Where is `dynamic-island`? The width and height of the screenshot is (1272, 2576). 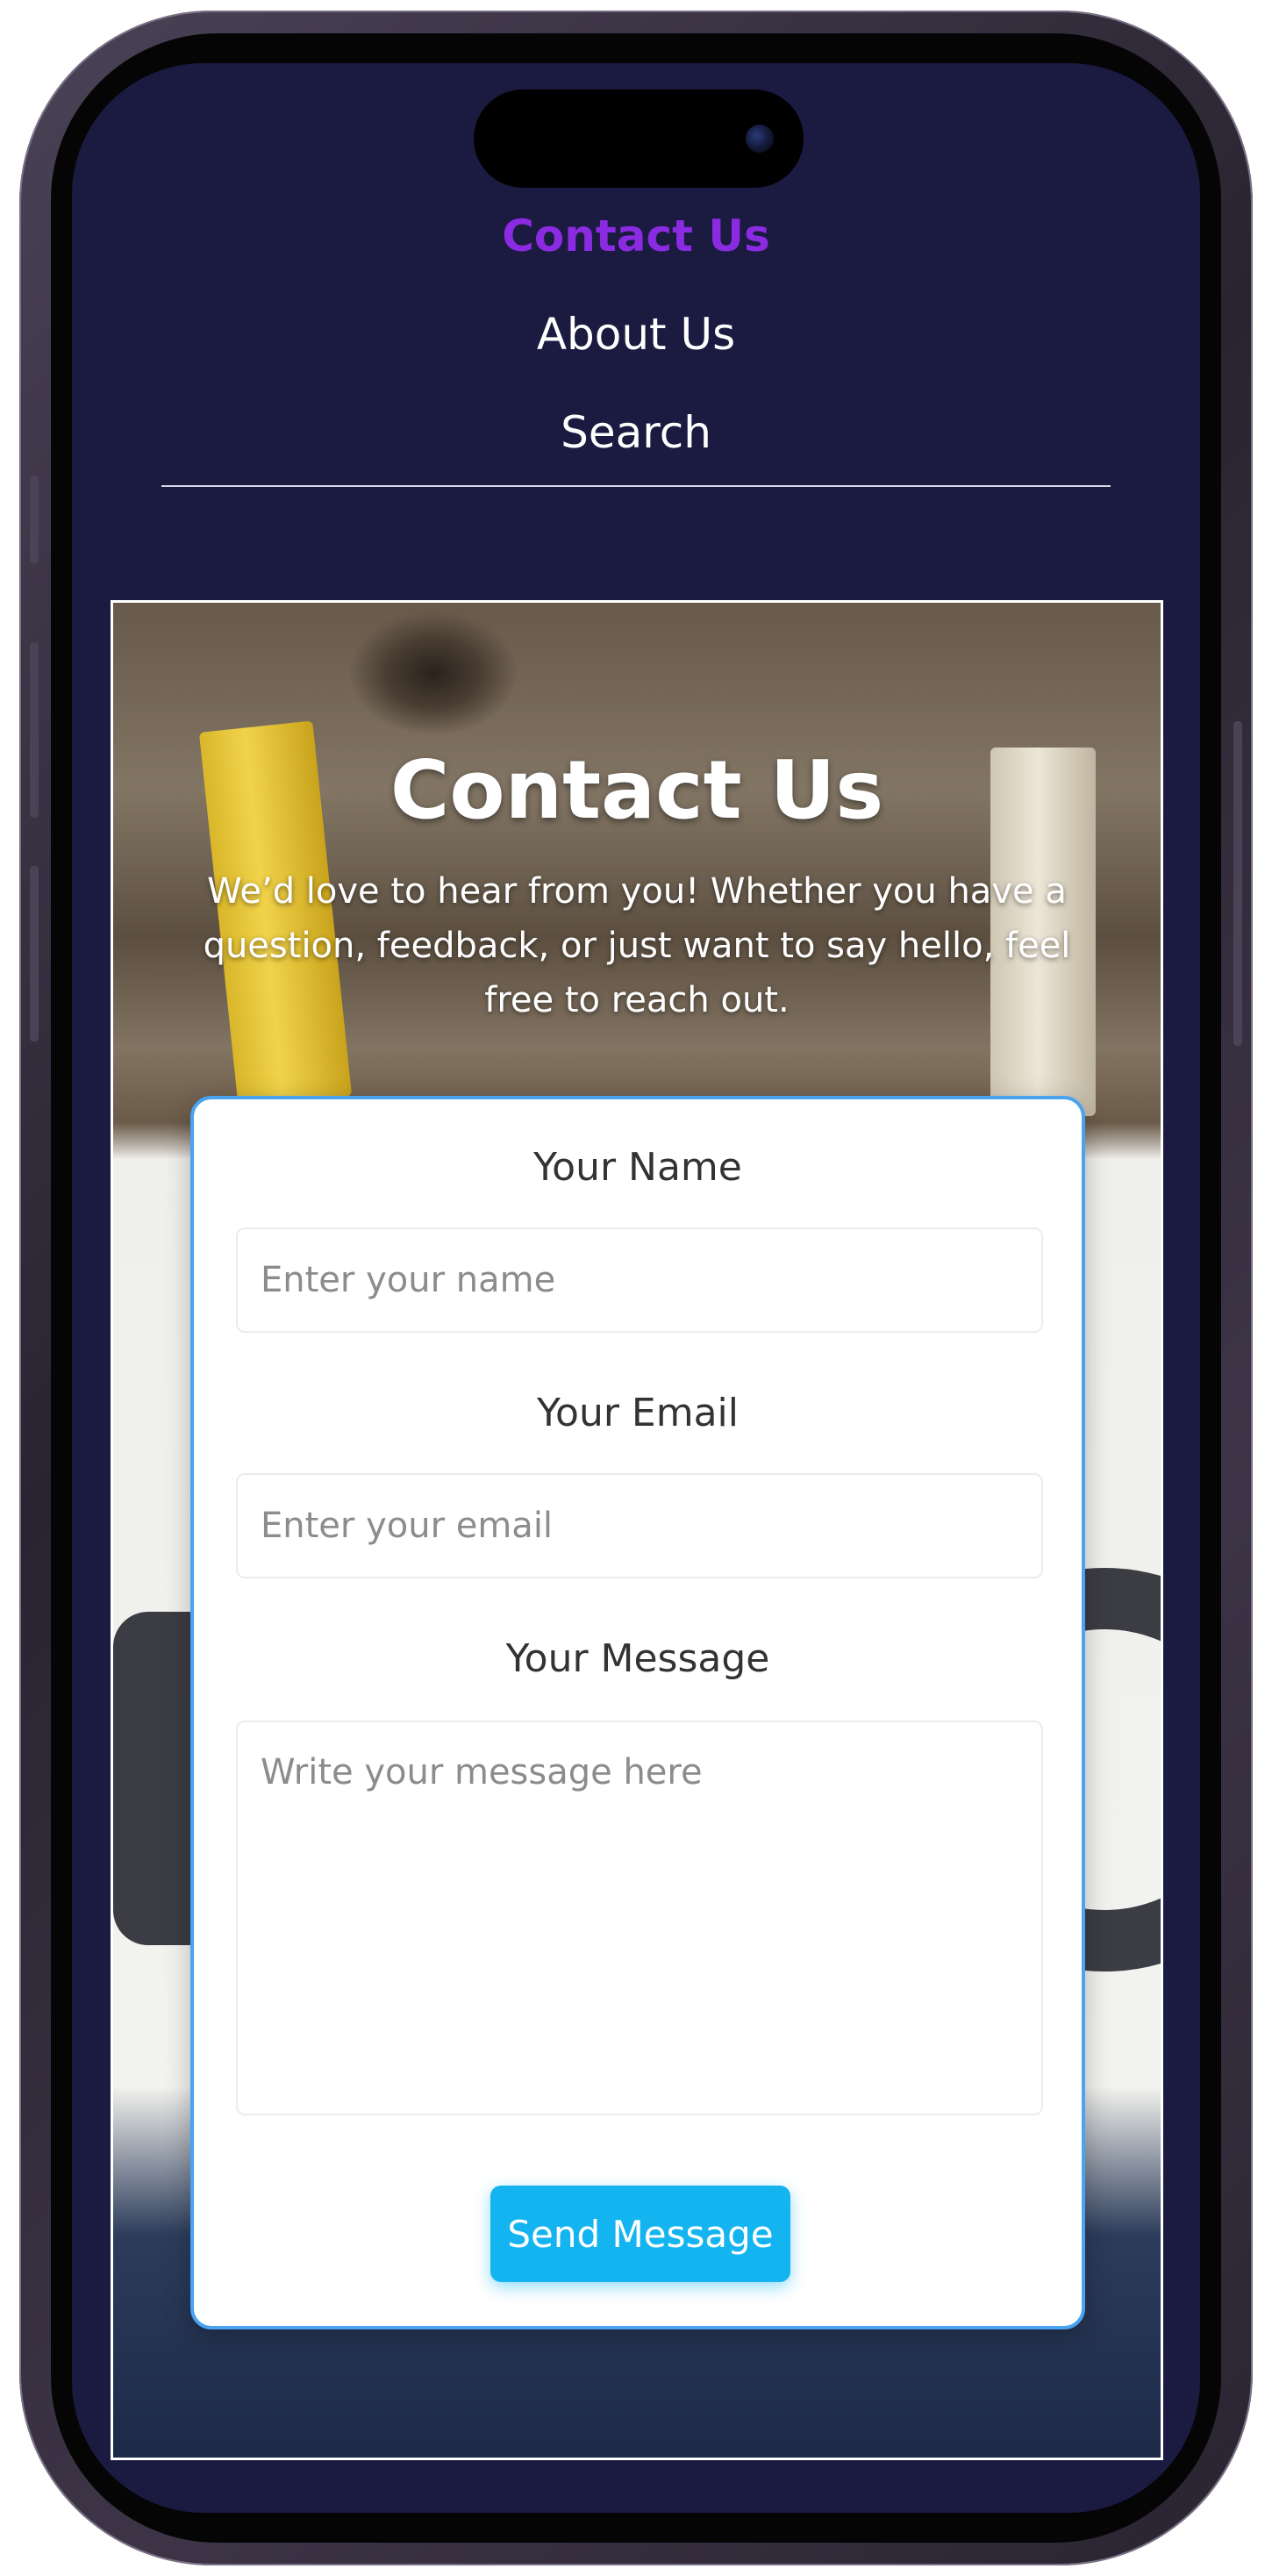 dynamic-island is located at coordinates (639, 138).